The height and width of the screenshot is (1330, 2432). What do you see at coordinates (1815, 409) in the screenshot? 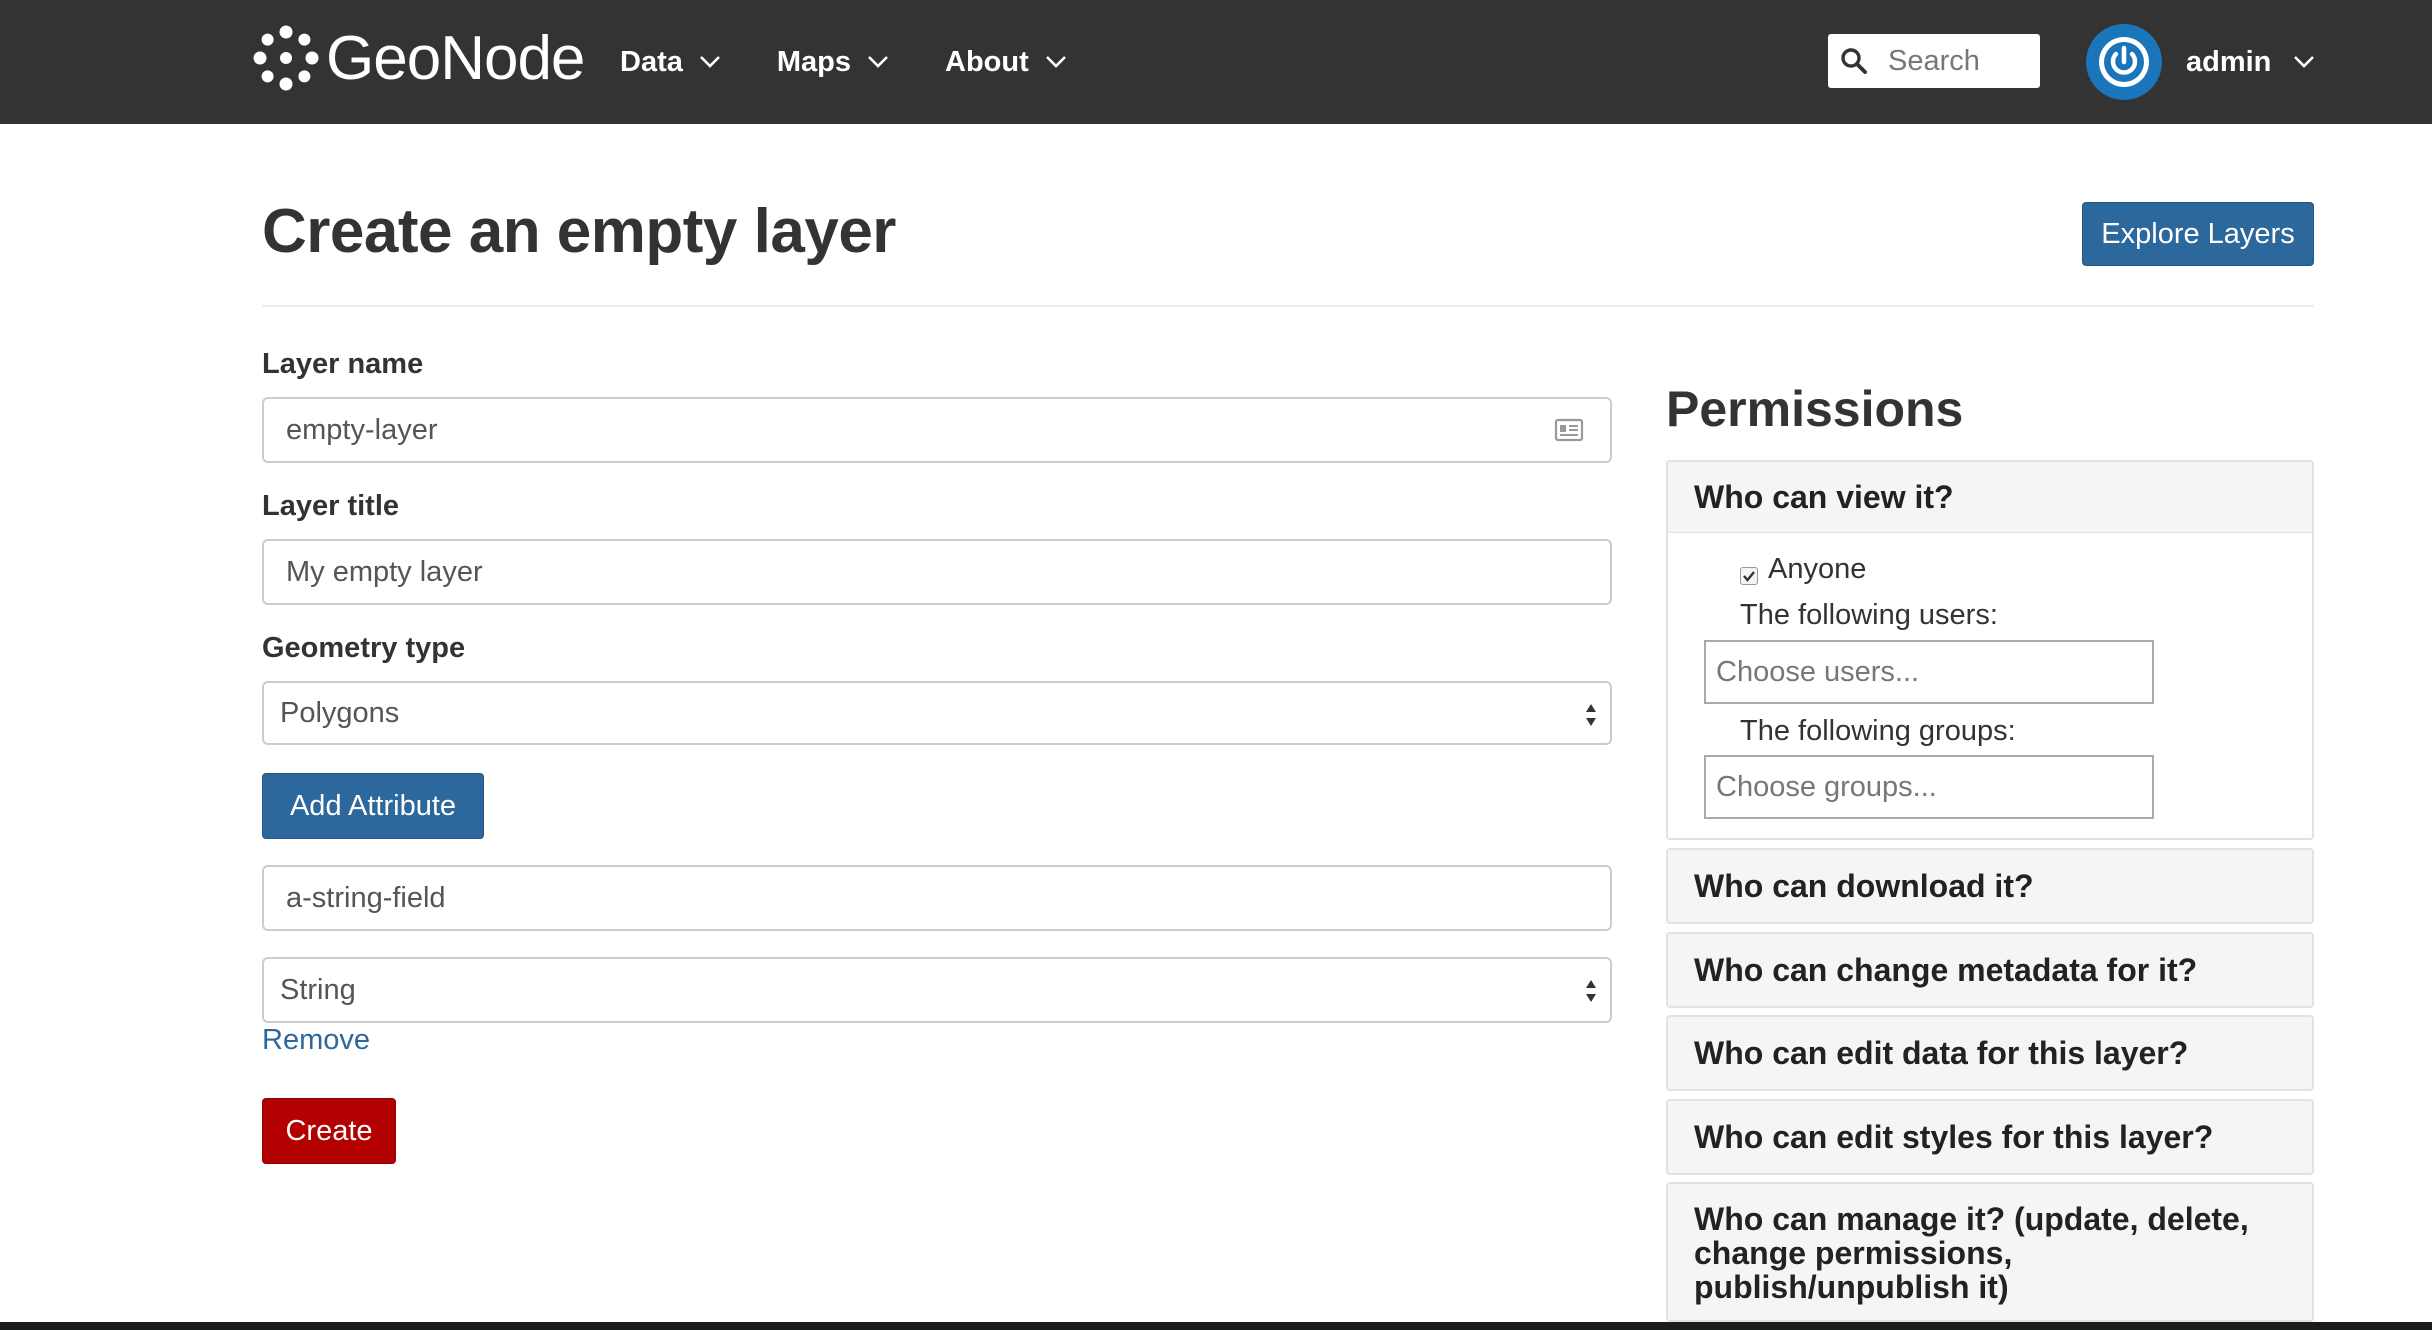
I see `permissions-title: Permissions` at bounding box center [1815, 409].